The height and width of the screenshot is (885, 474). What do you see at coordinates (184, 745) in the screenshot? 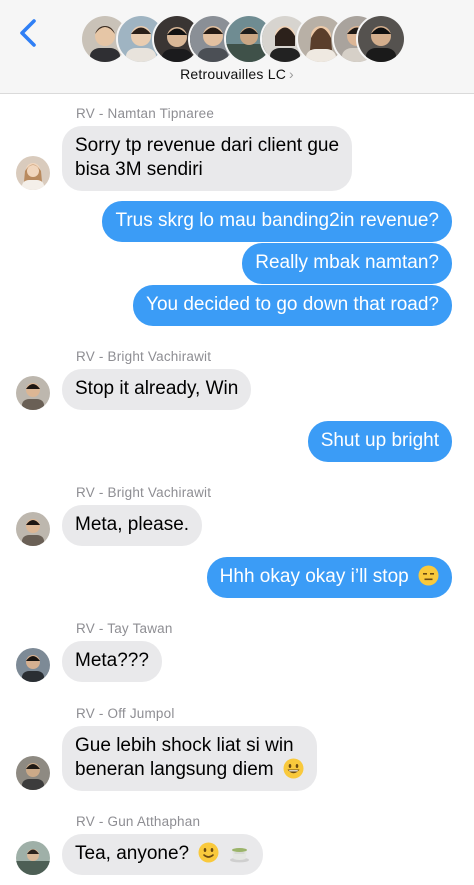
I see `message-line: Gue lebih shock liat si win` at bounding box center [184, 745].